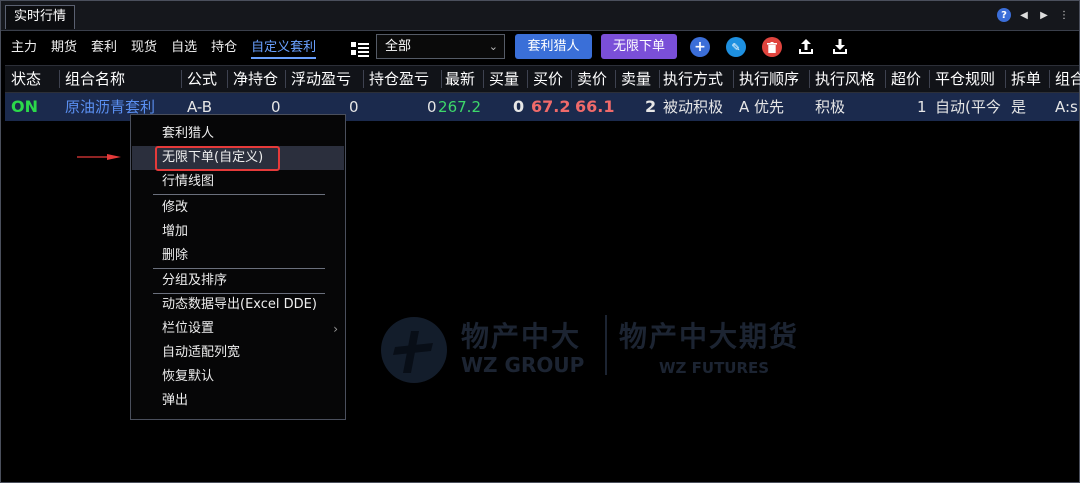  Describe the element at coordinates (440, 46) in the screenshot. I see `group-select: 全部 ⌄` at that location.